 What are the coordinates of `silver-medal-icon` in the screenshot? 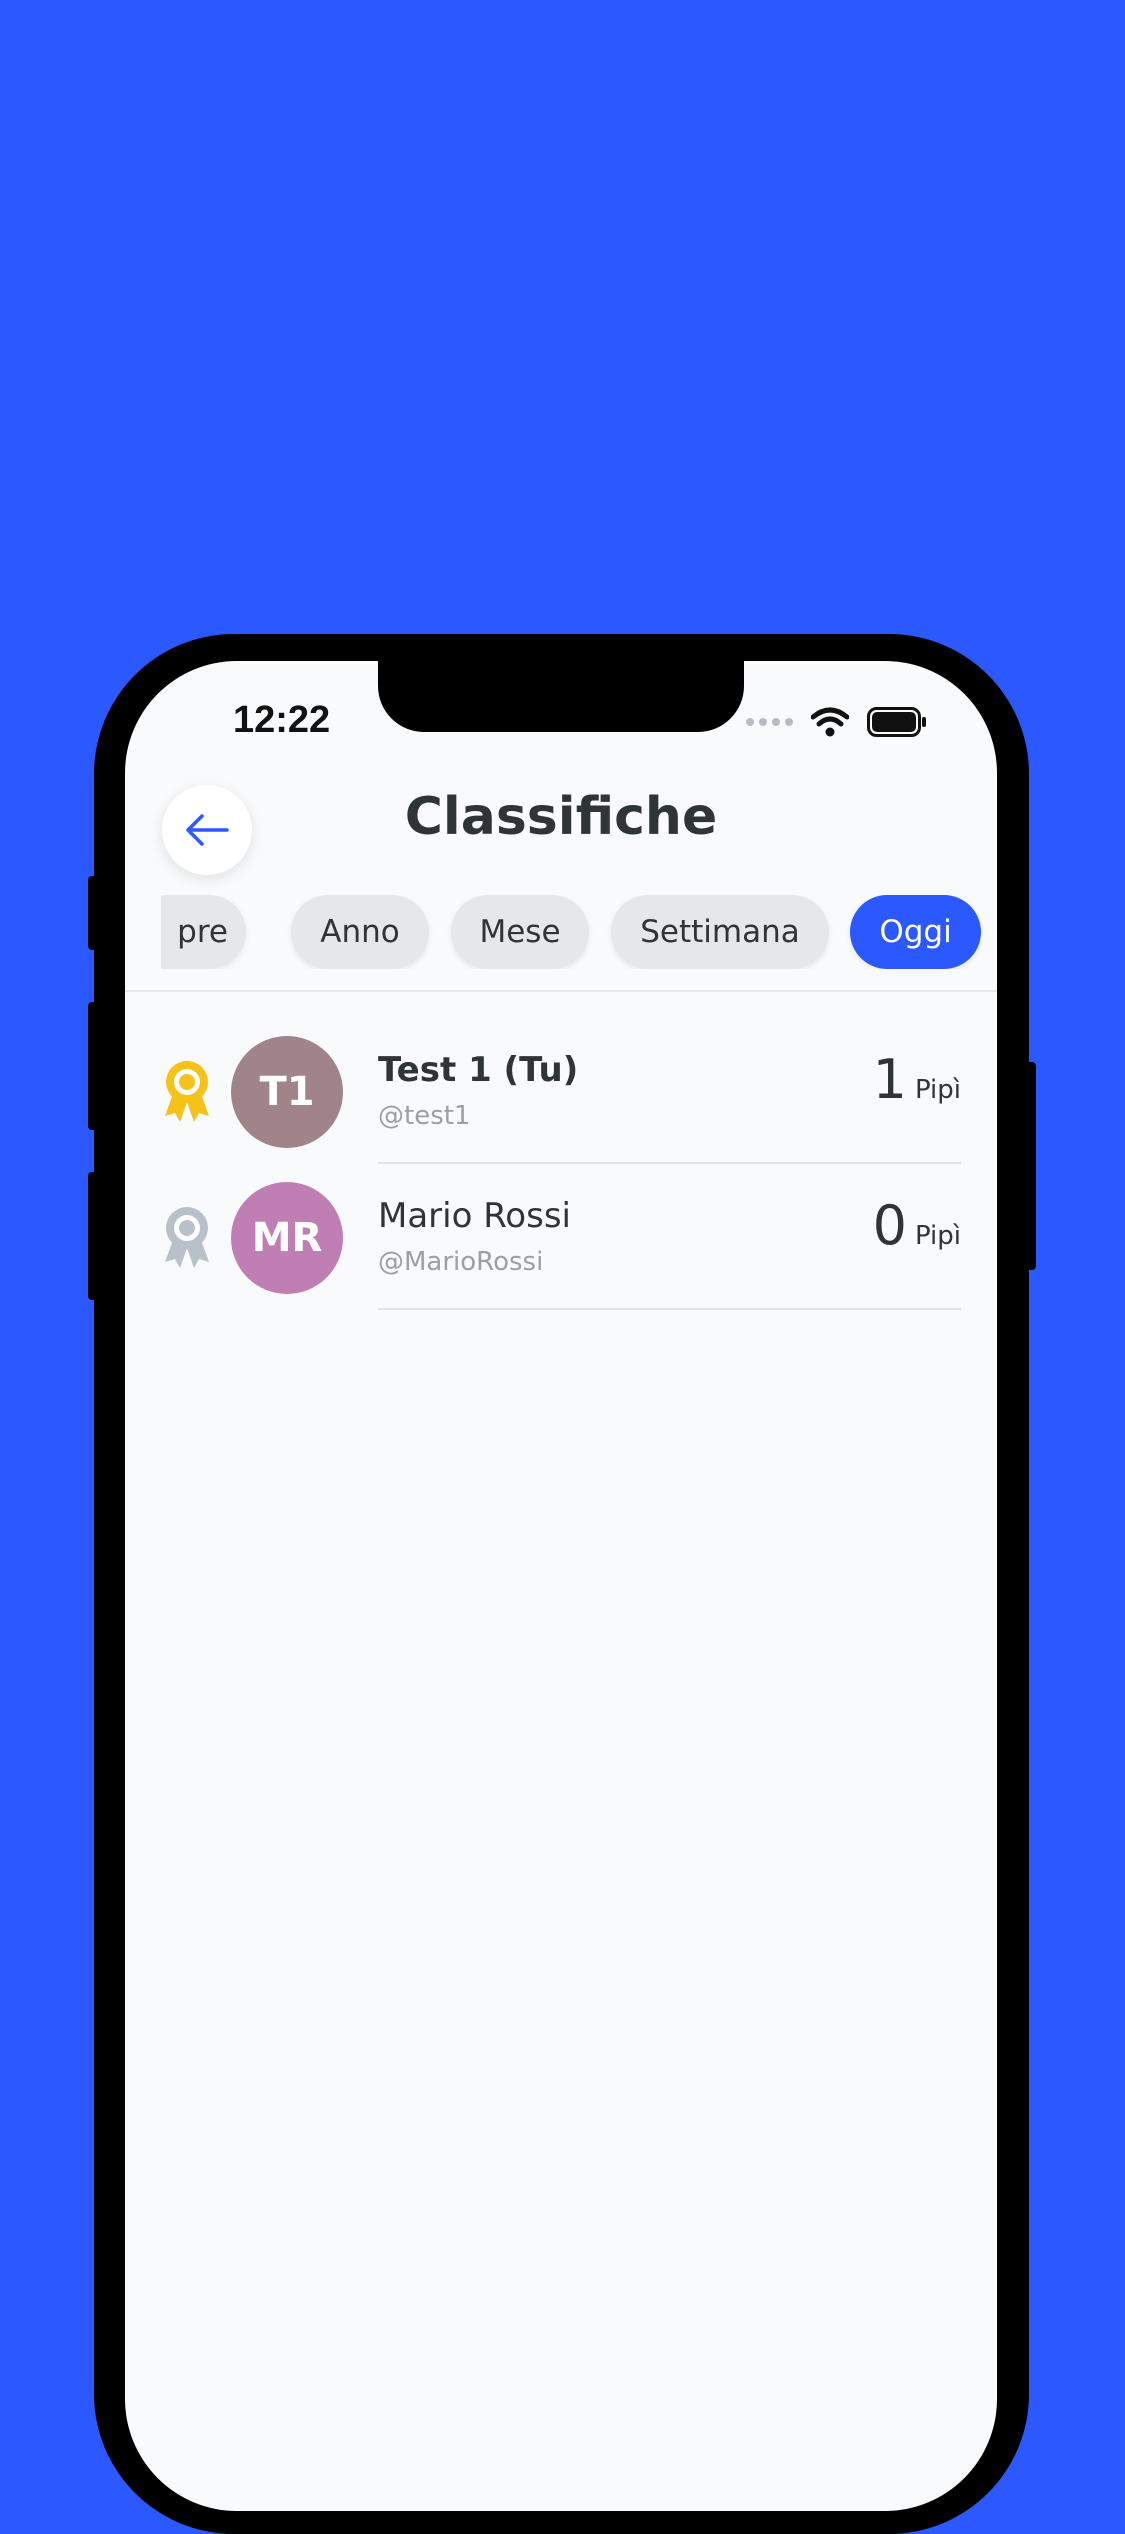 It's located at (187, 1237).